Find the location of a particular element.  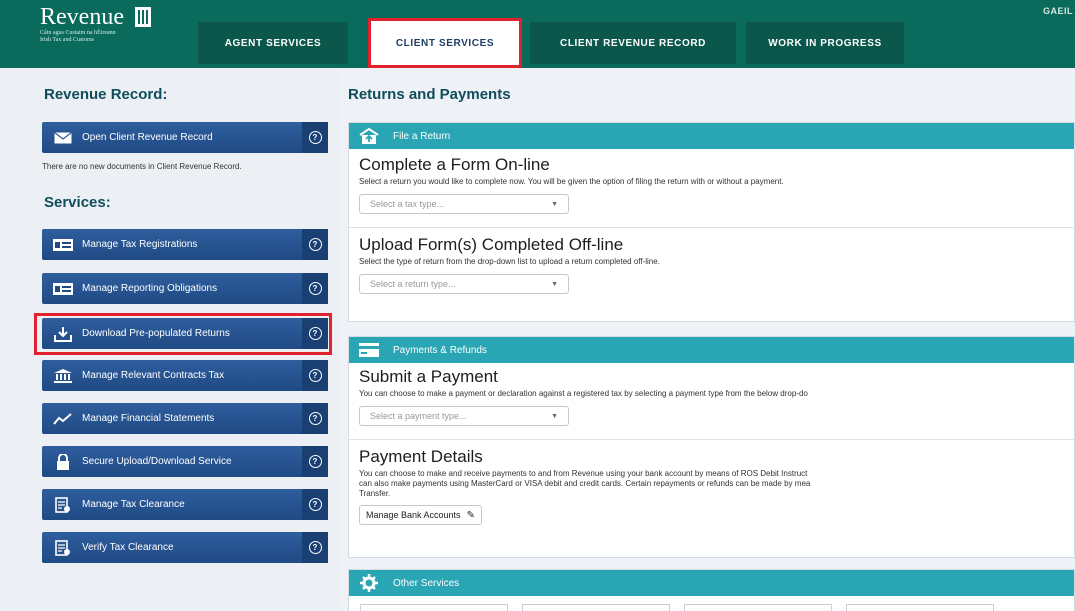

service-label: Secure Upload/Download Service is located at coordinates (157, 461).